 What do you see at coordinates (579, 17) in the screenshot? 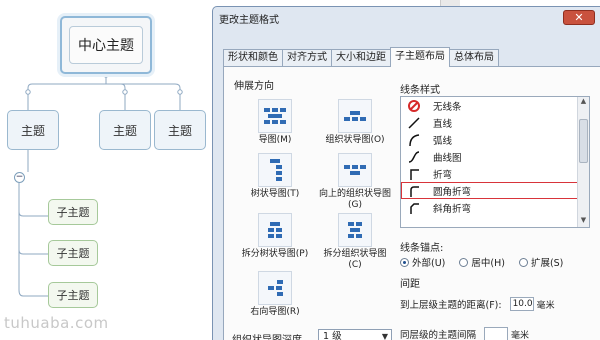
I see `close-icon: ✕` at bounding box center [579, 17].